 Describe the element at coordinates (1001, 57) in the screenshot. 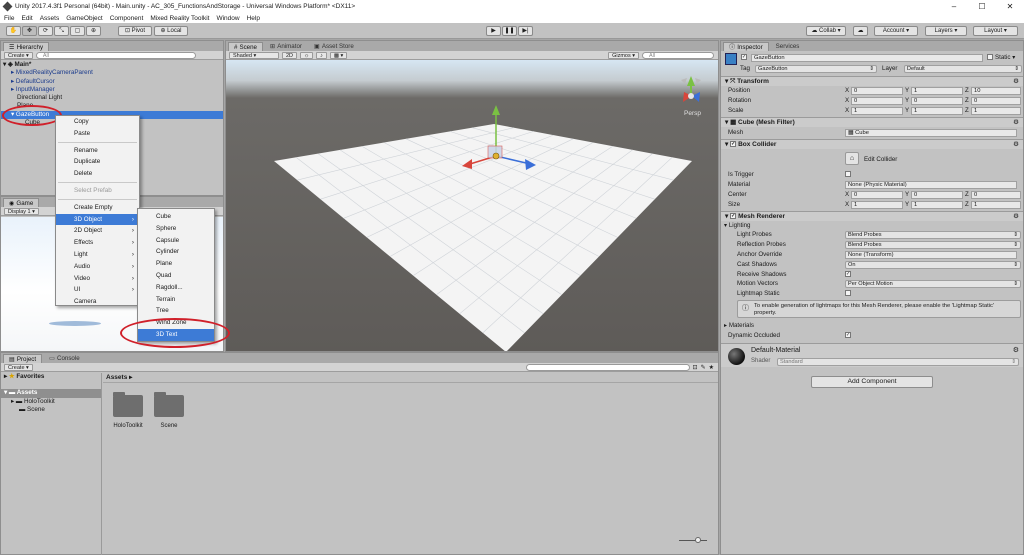

I see `static-toggle: Static ▾` at that location.